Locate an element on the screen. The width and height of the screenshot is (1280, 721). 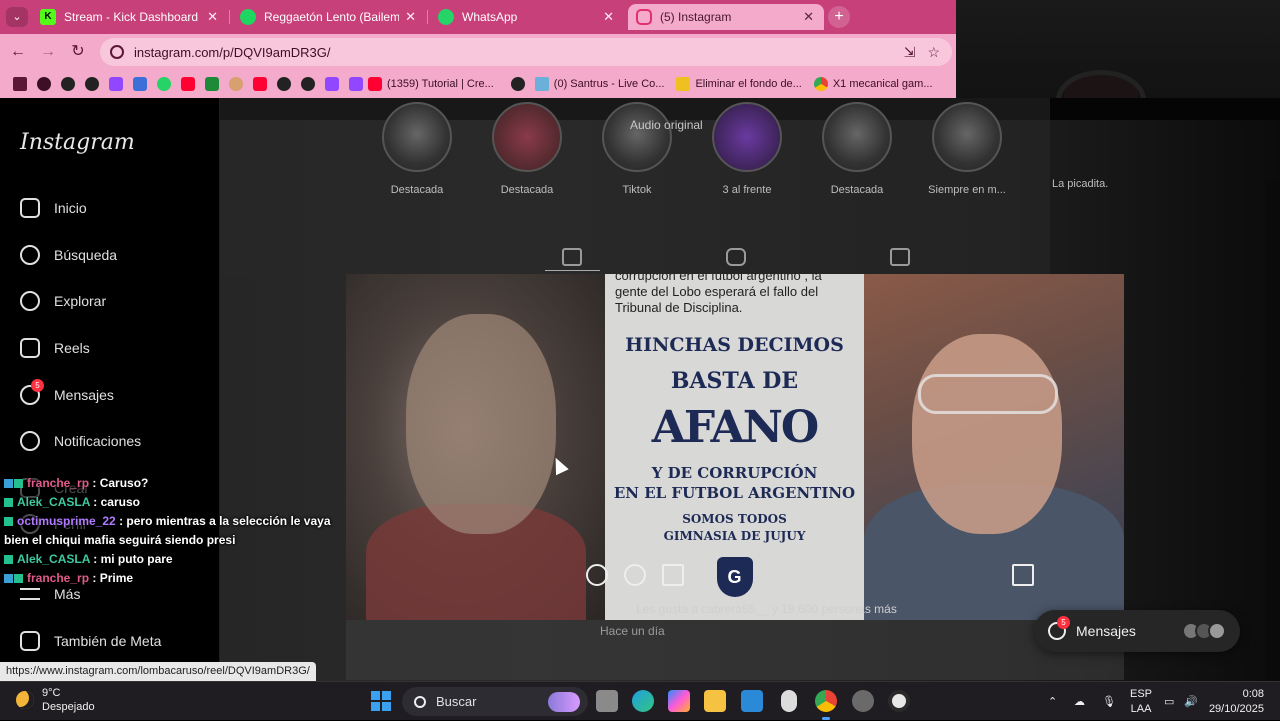
onedrive-icon: ☁ is located at coordinates (1079, 701).